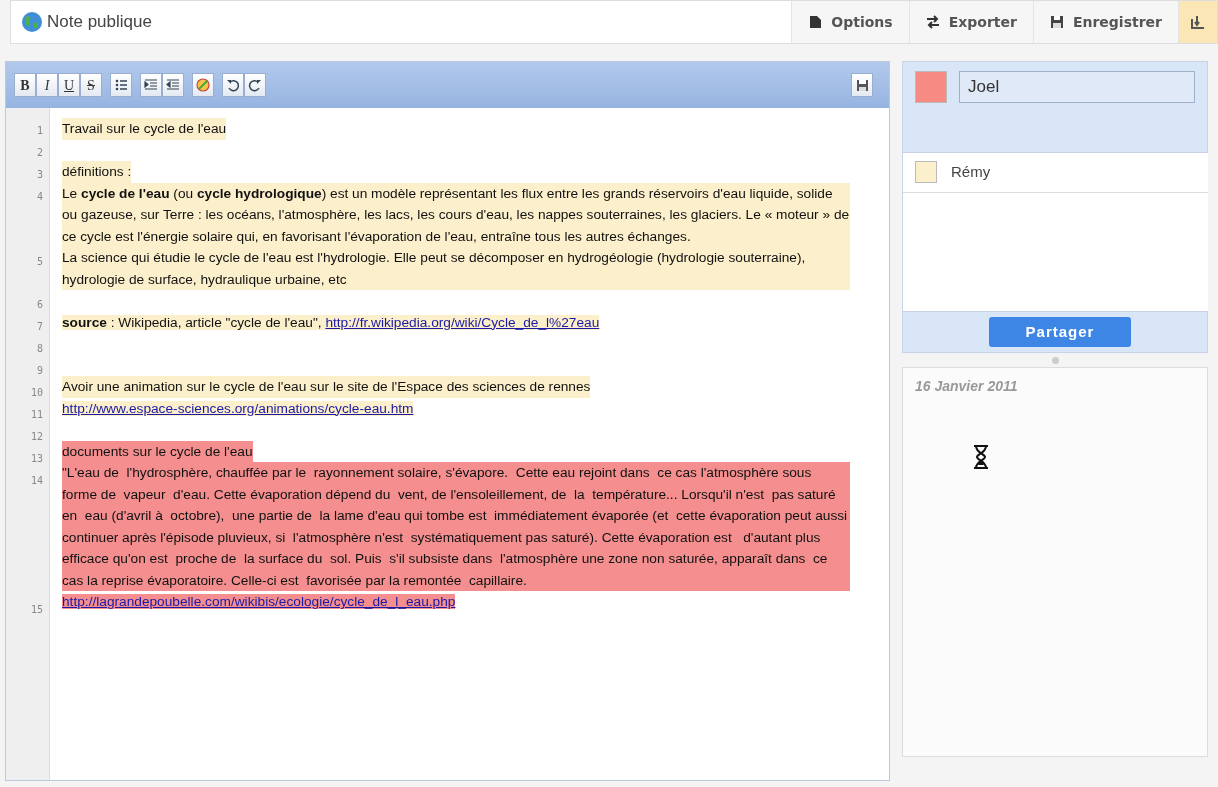  I want to click on history-date: 16 Janvier 2011, so click(967, 386).